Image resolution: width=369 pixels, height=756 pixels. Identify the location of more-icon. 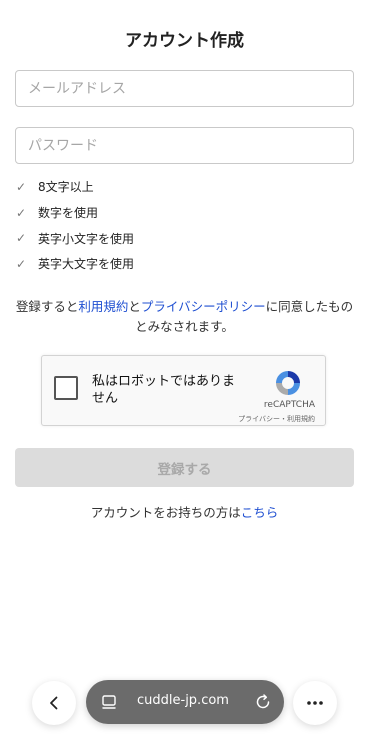
(315, 703).